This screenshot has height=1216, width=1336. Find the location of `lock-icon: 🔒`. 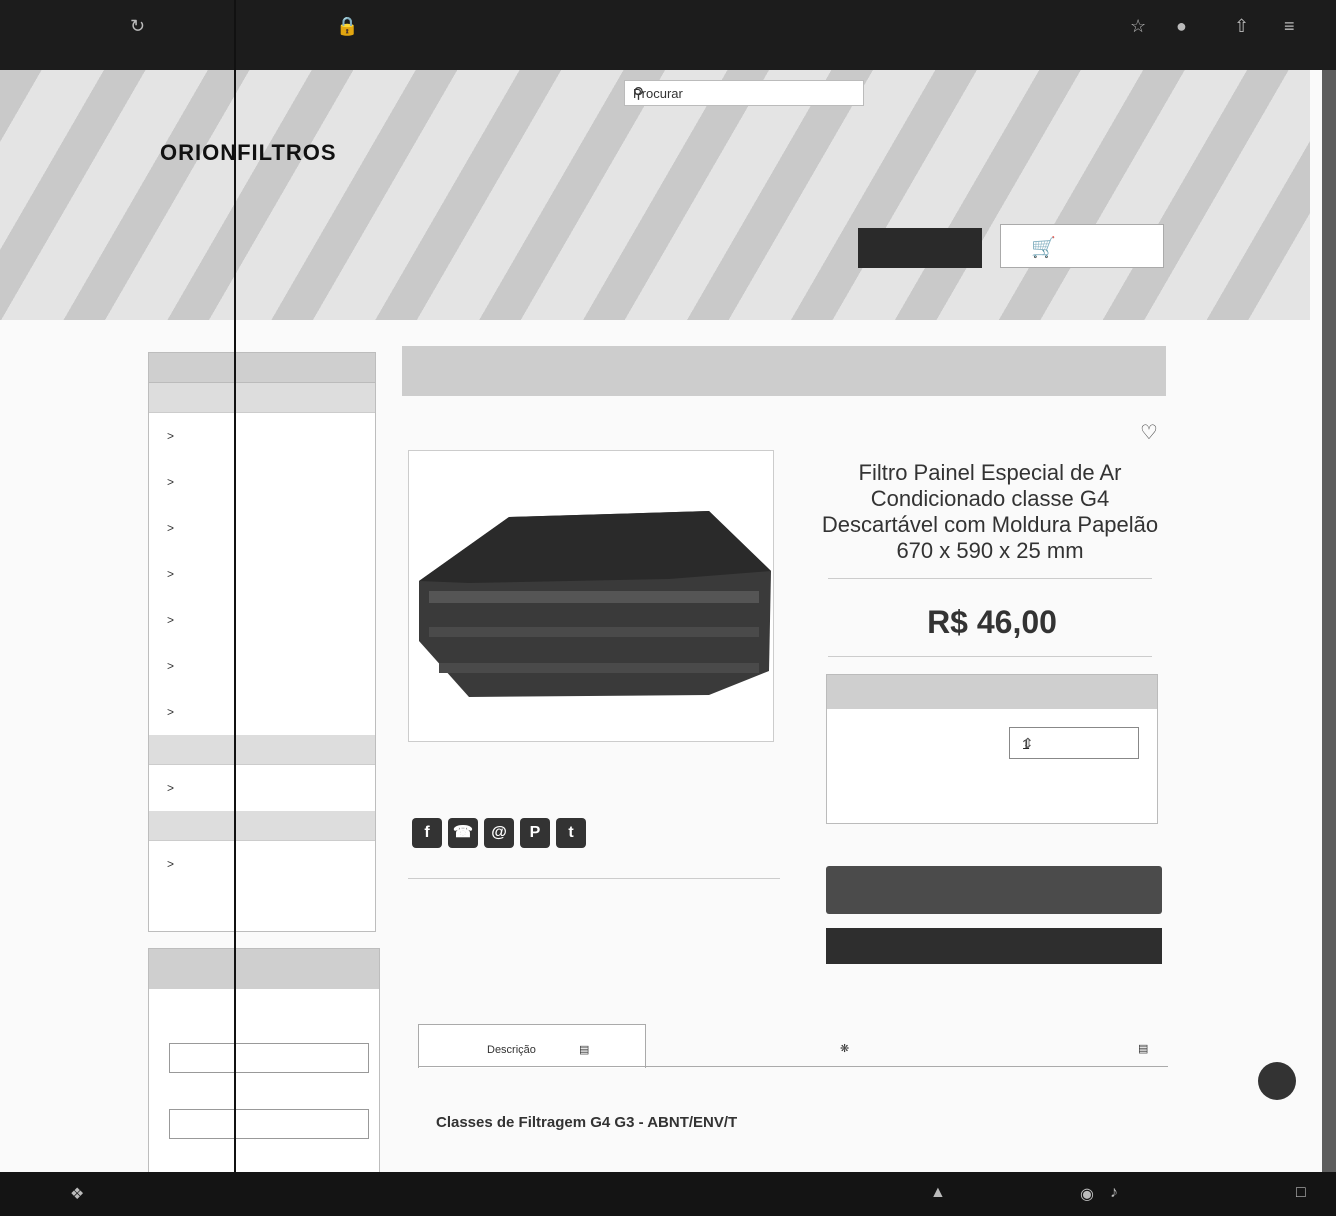

lock-icon: 🔒 is located at coordinates (347, 26).